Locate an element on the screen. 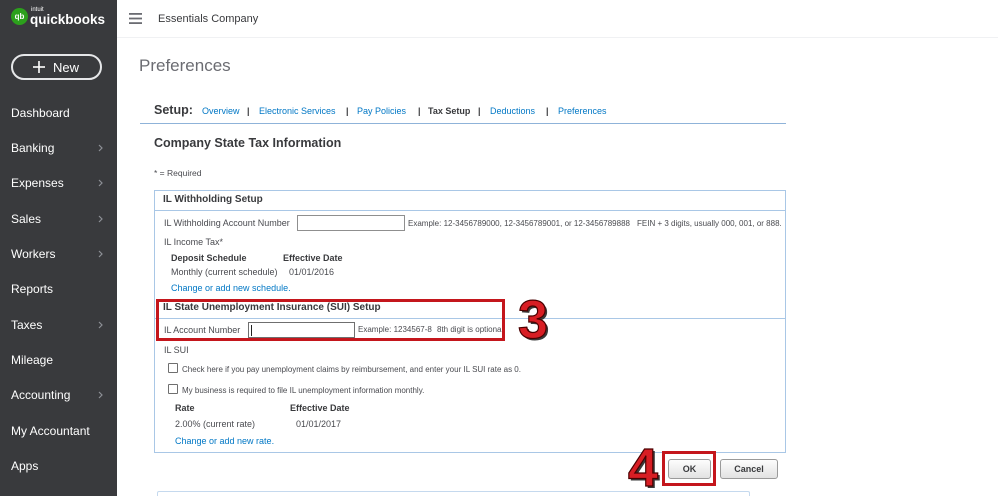 This screenshot has width=998, height=498. withholding-header-divider is located at coordinates (470, 210).